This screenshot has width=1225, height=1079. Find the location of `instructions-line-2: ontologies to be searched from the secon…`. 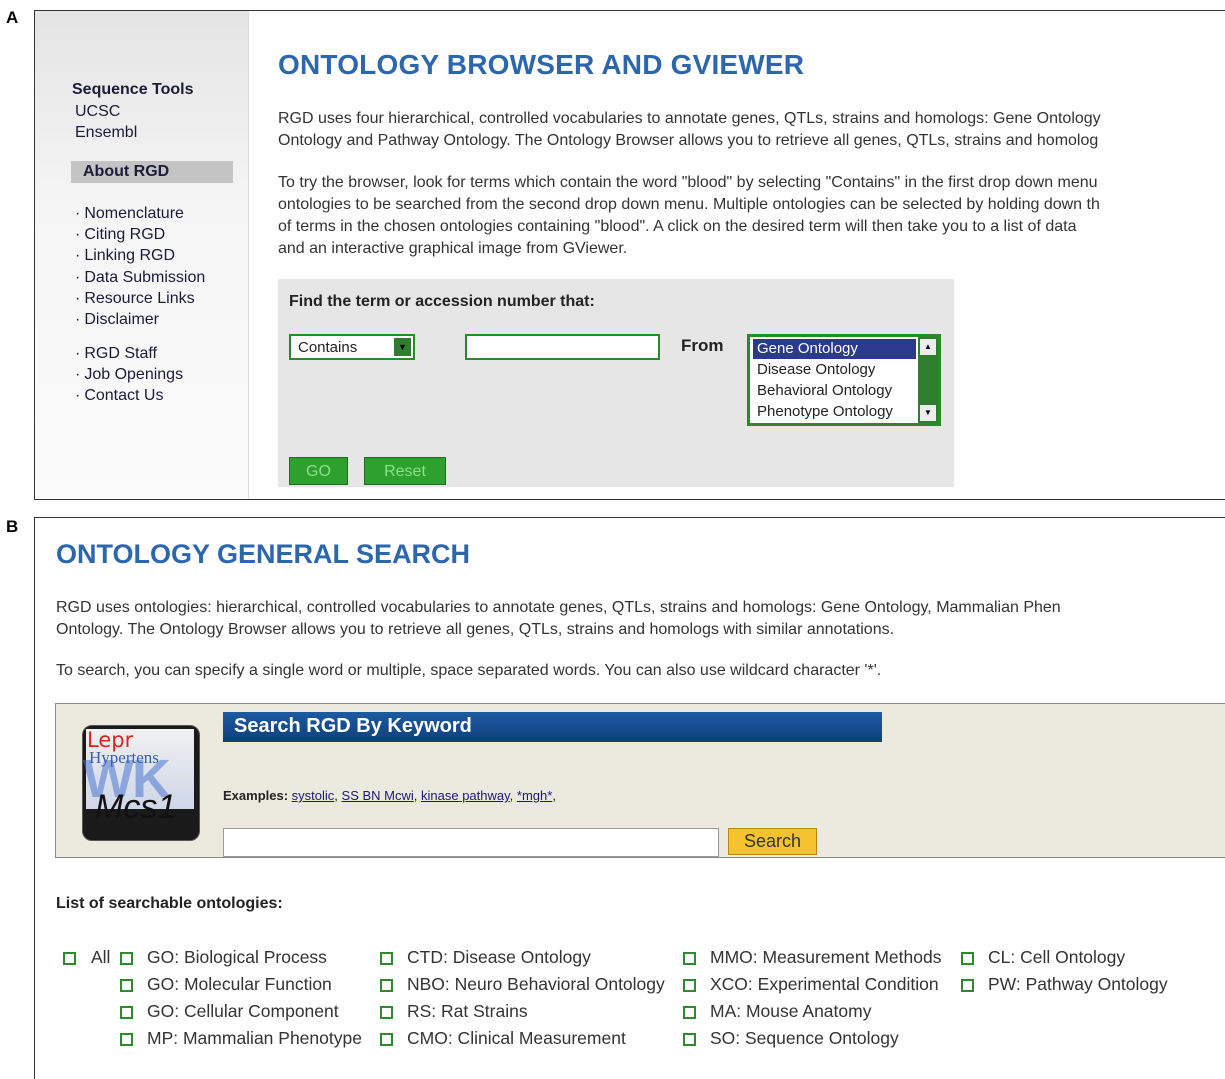

instructions-line-2: ontologies to be searched from the secon… is located at coordinates (689, 204).